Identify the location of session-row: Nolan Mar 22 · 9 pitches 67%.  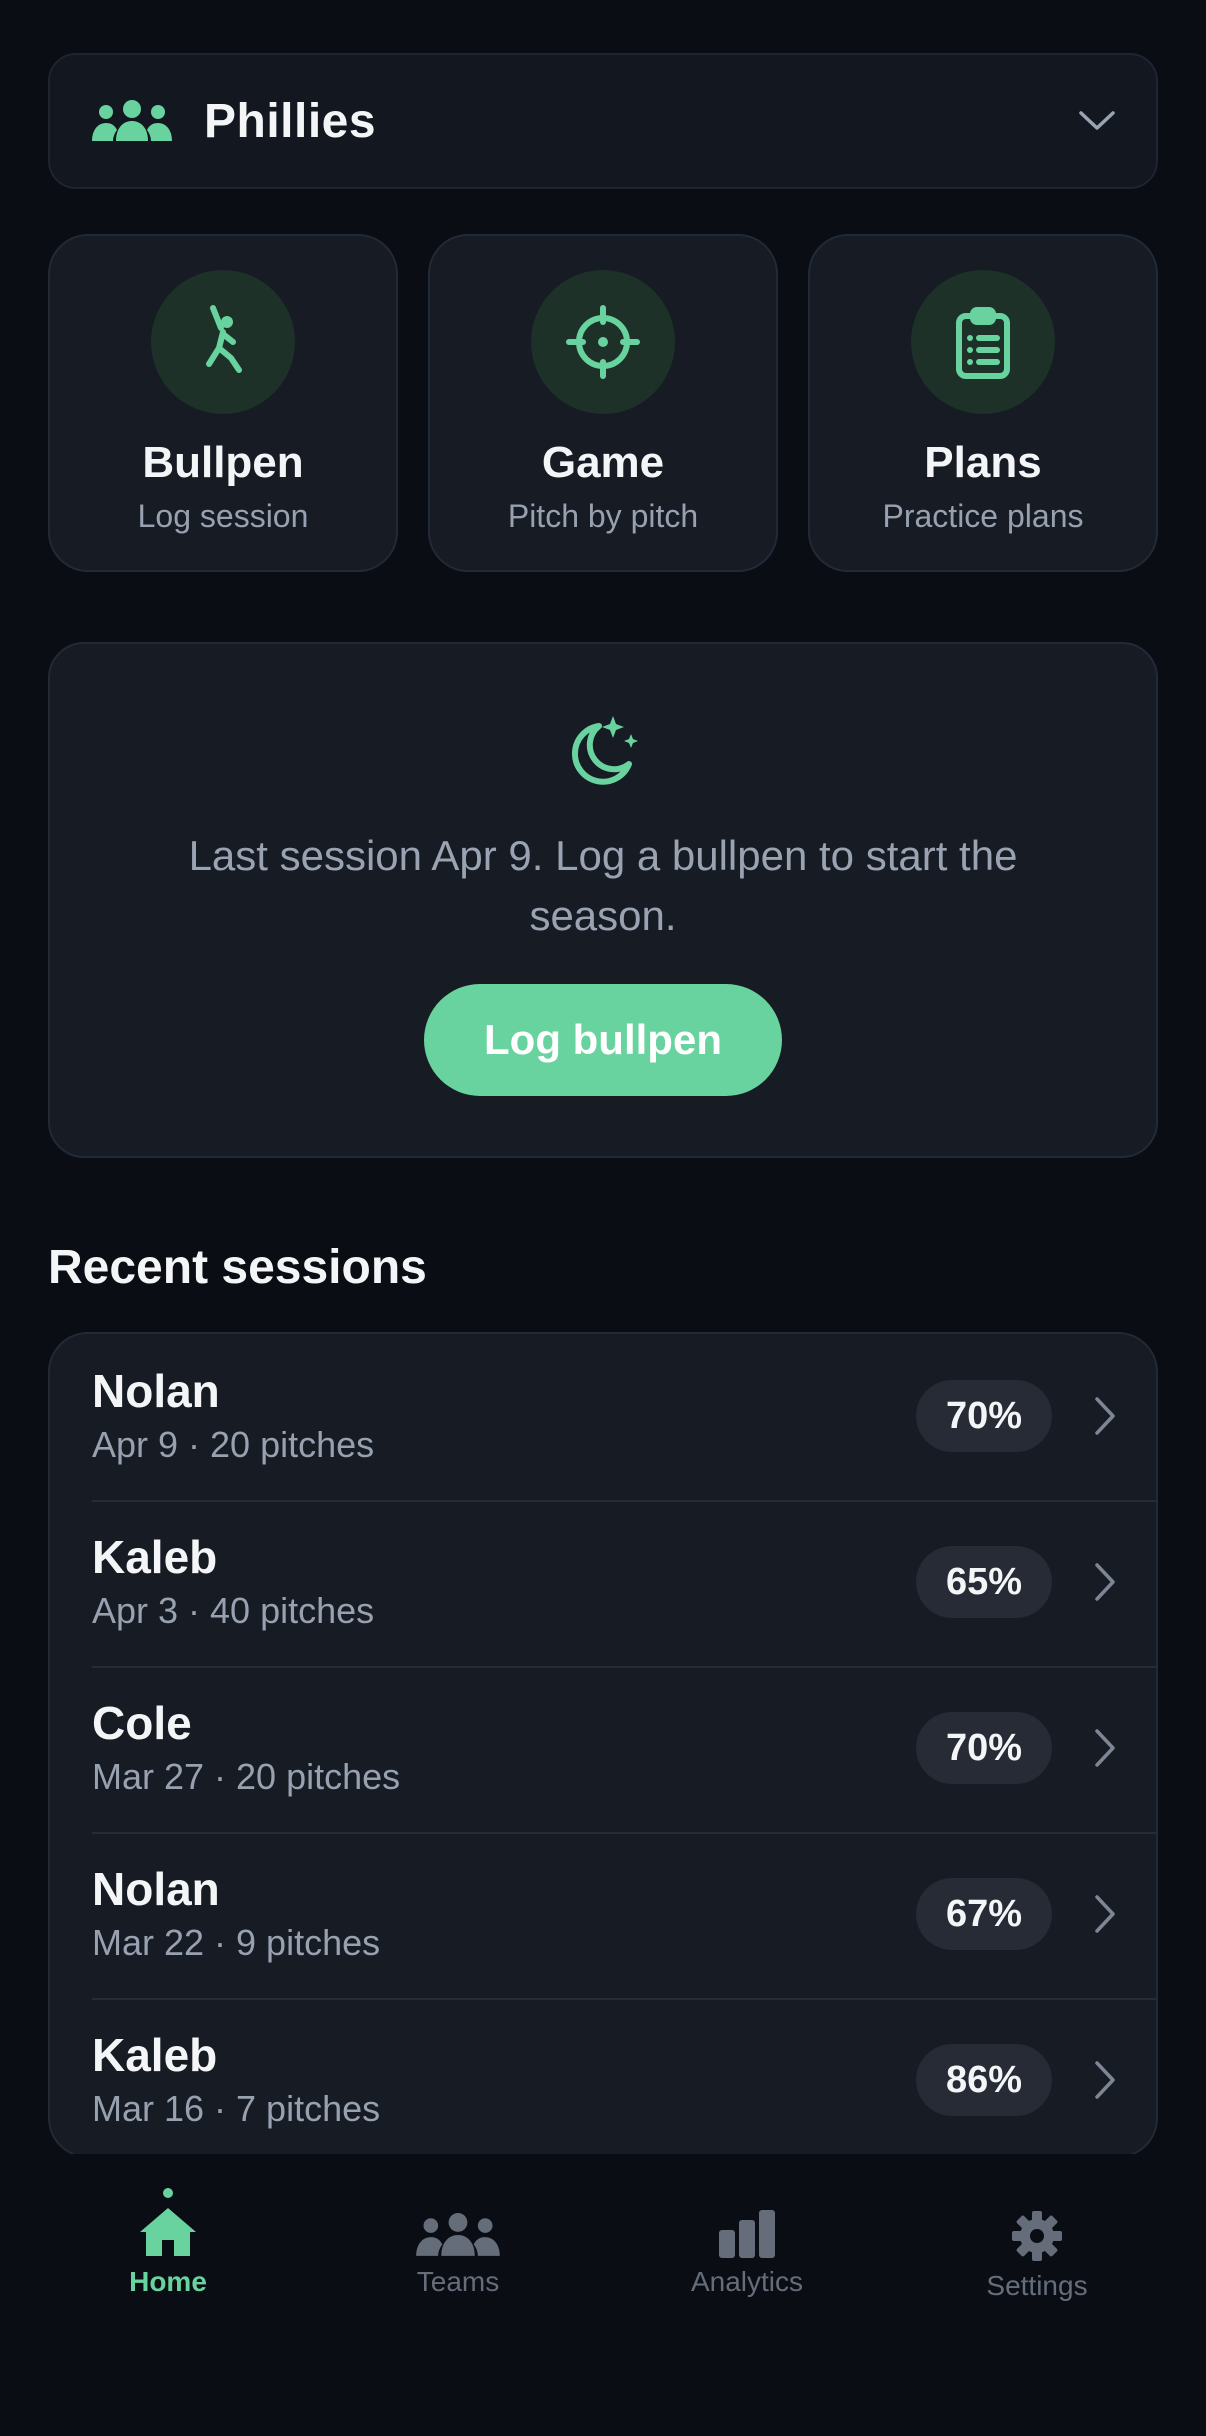
(603, 1915).